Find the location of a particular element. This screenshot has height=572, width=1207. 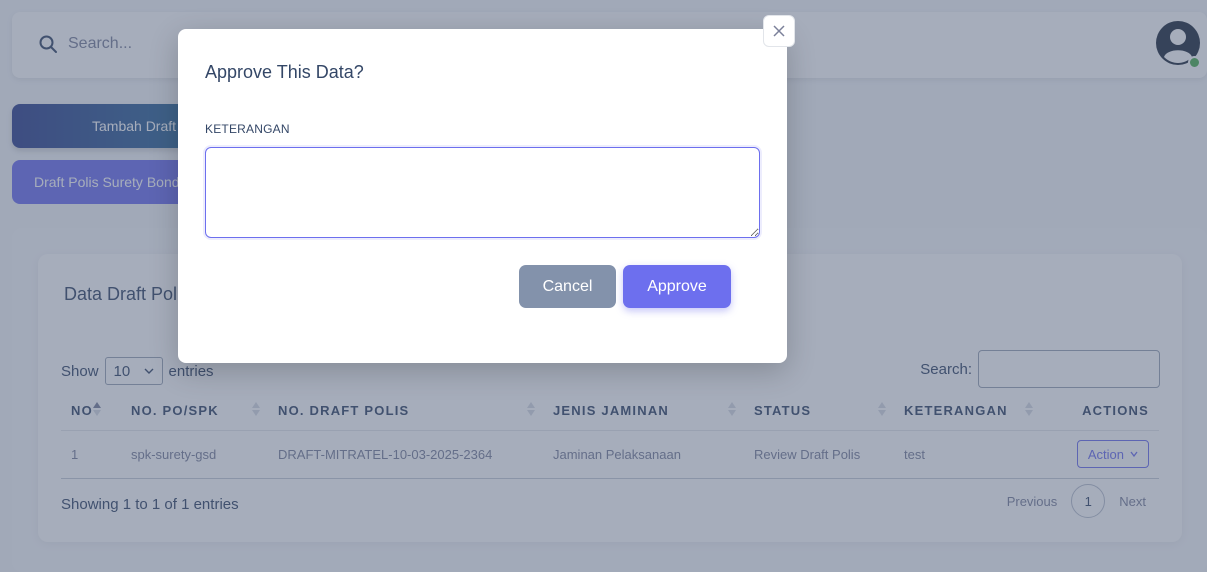

keterangan-textarea is located at coordinates (482, 192).